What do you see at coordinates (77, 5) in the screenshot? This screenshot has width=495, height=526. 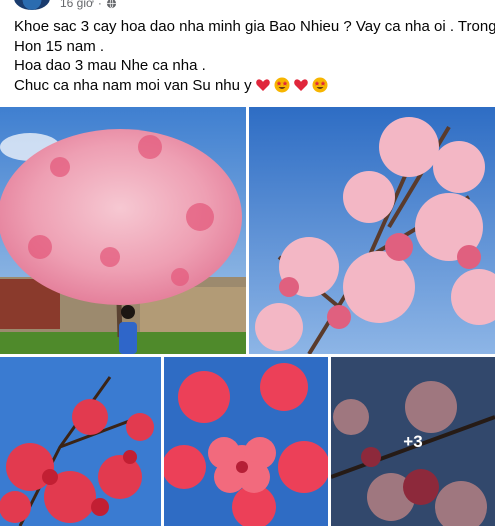 I see `post-time: 16 giờ` at bounding box center [77, 5].